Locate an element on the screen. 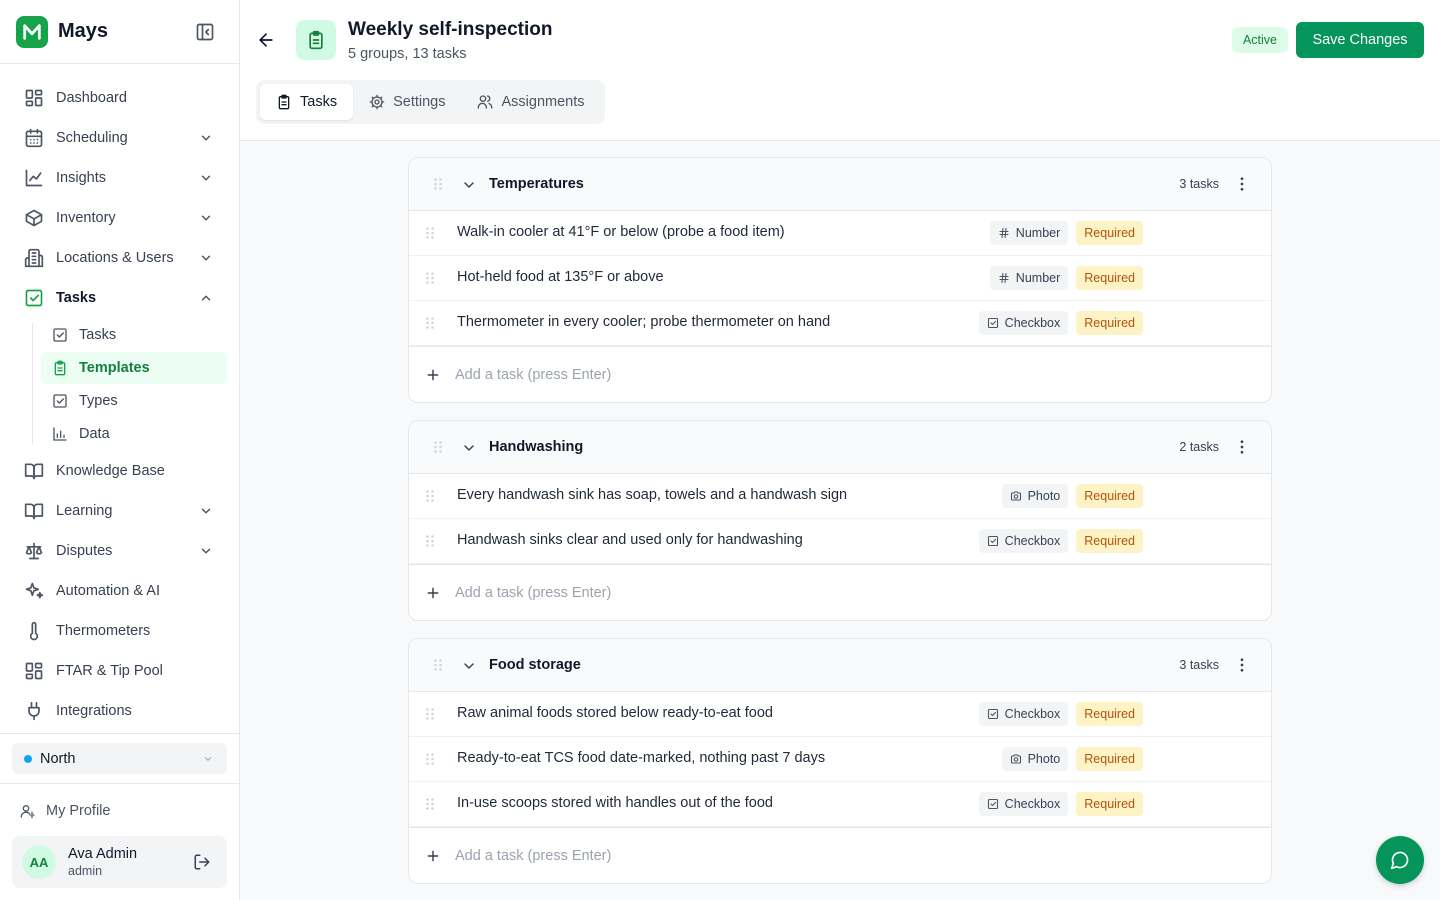 The image size is (1440, 900). sparkles-icon is located at coordinates (34, 591).